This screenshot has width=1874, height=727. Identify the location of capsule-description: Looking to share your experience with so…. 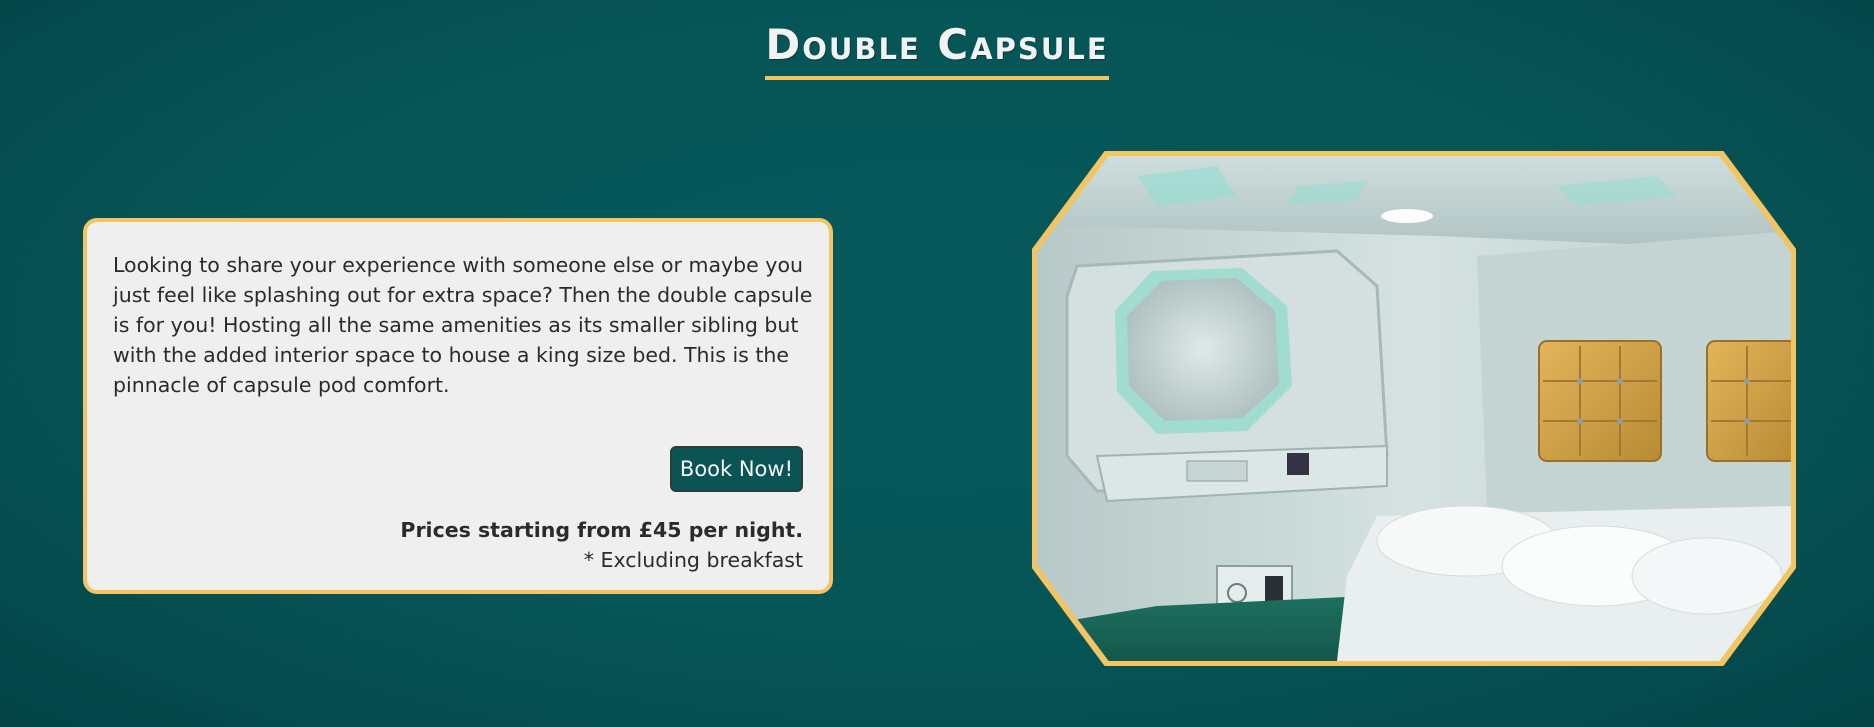
(463, 325).